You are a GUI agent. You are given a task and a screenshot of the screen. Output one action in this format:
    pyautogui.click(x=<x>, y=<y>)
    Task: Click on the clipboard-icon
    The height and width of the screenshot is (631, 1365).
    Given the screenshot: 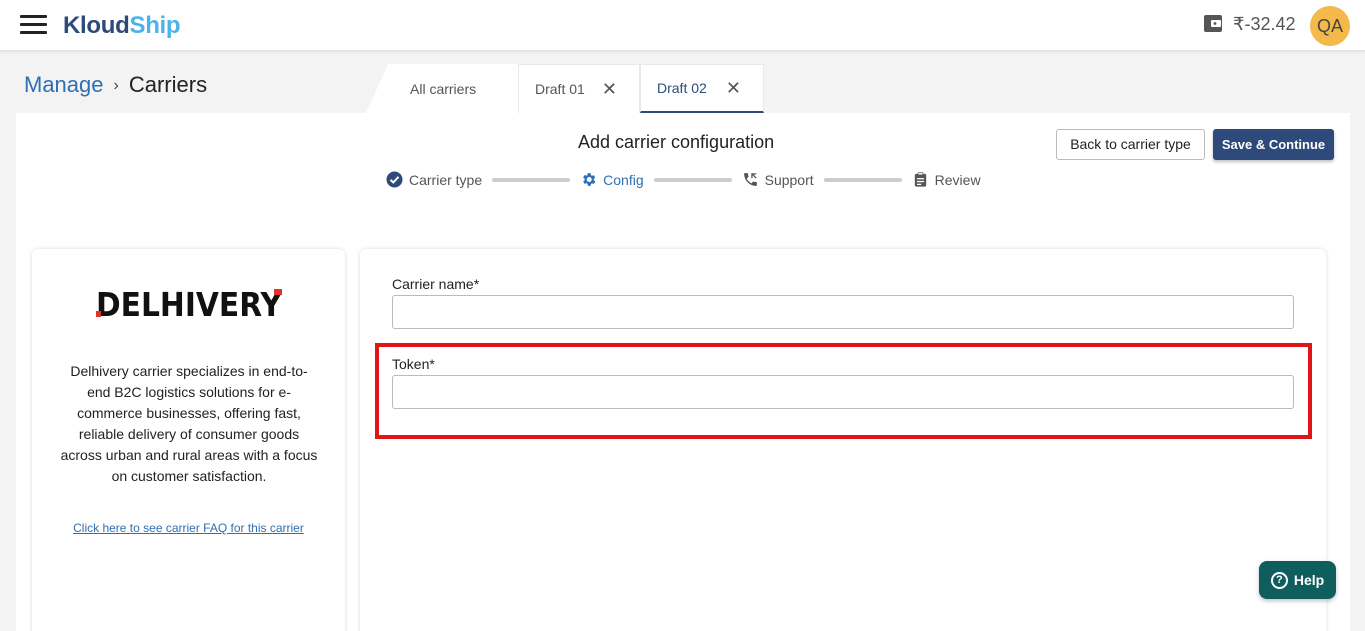 What is the action you would take?
    pyautogui.click(x=920, y=179)
    